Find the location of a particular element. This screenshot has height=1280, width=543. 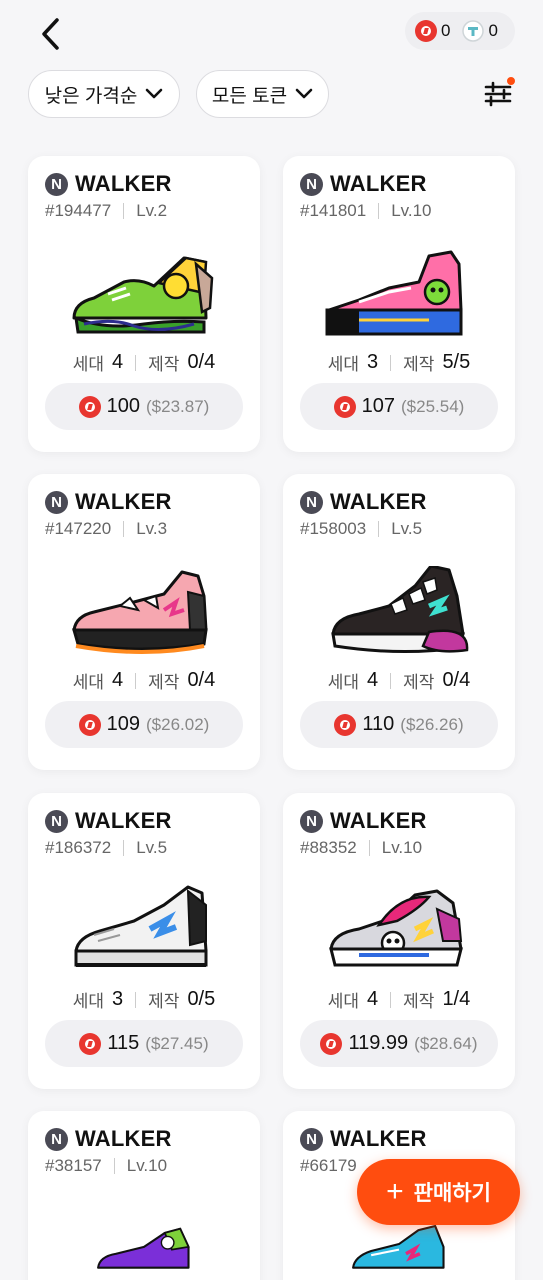

mint-value: 5/5 is located at coordinates (456, 362).